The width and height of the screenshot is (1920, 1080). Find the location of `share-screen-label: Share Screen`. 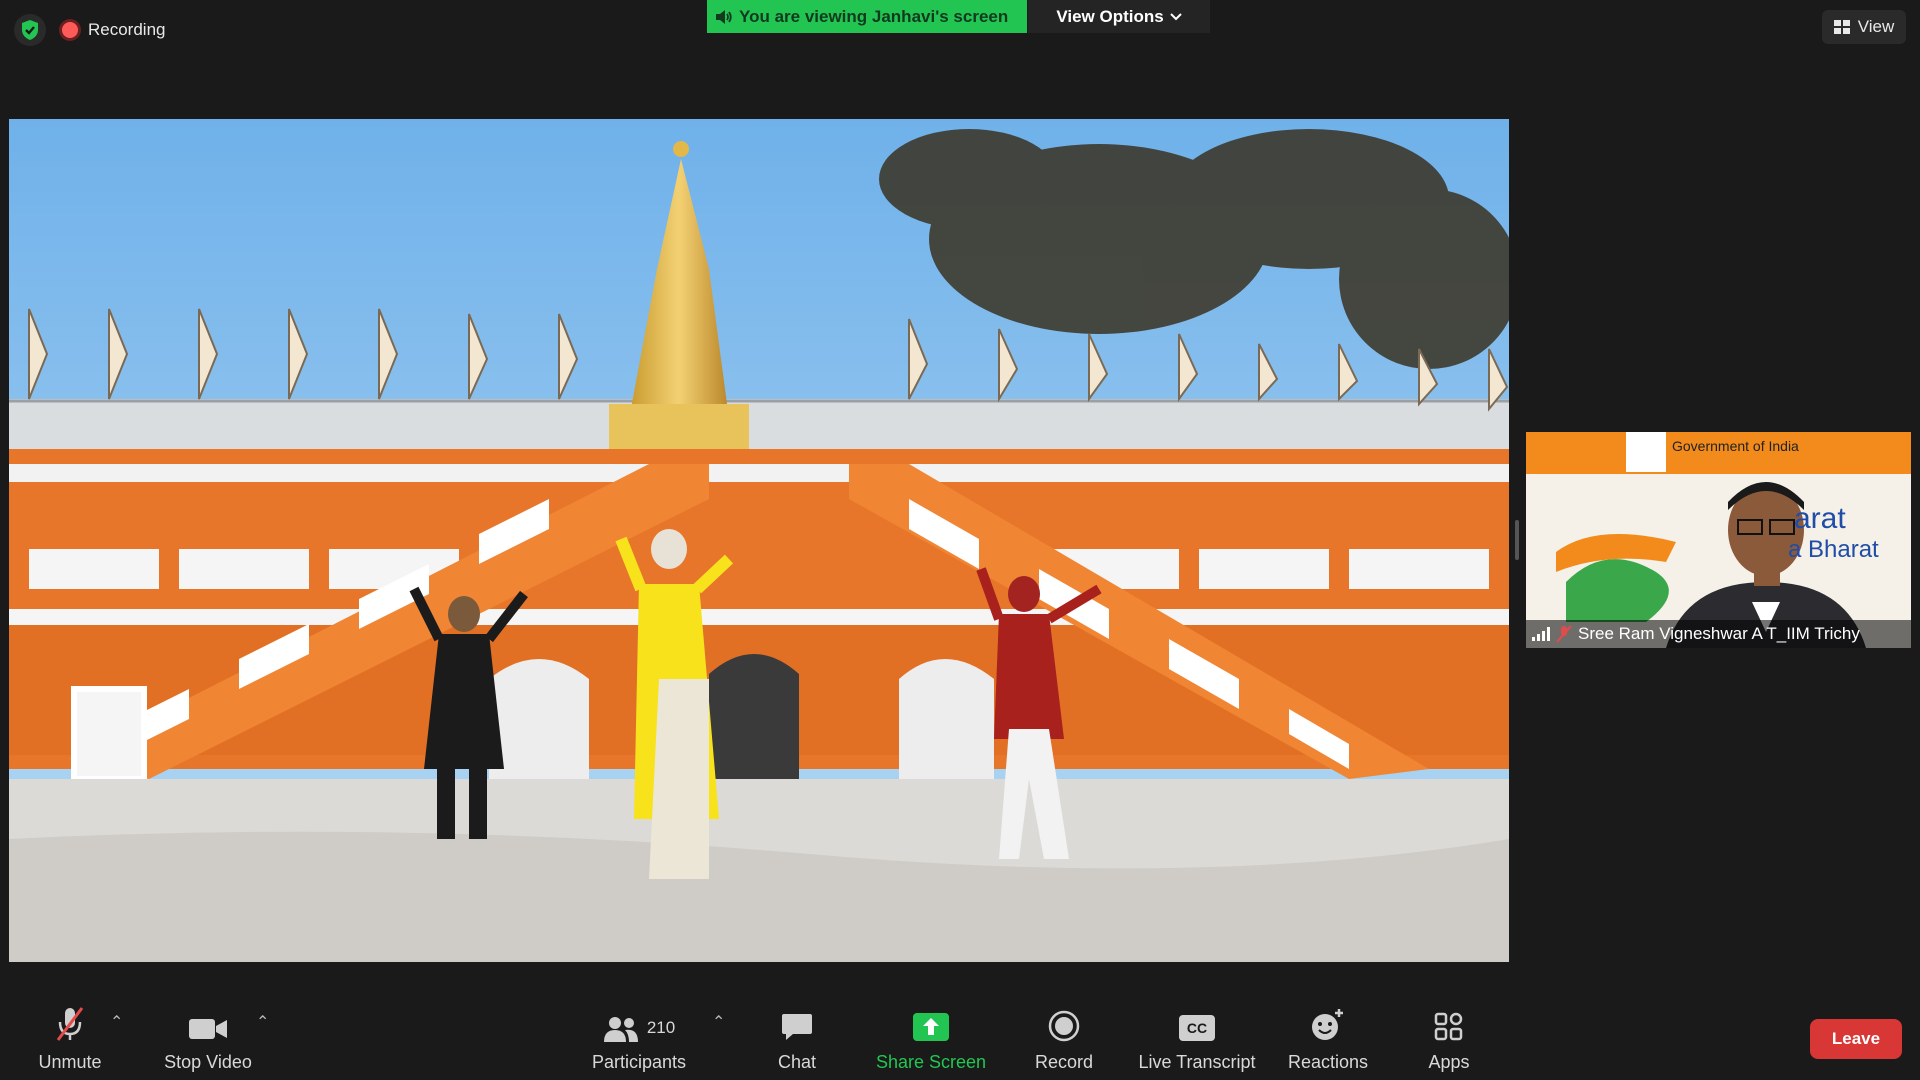

share-screen-label: Share Screen is located at coordinates (931, 1062).